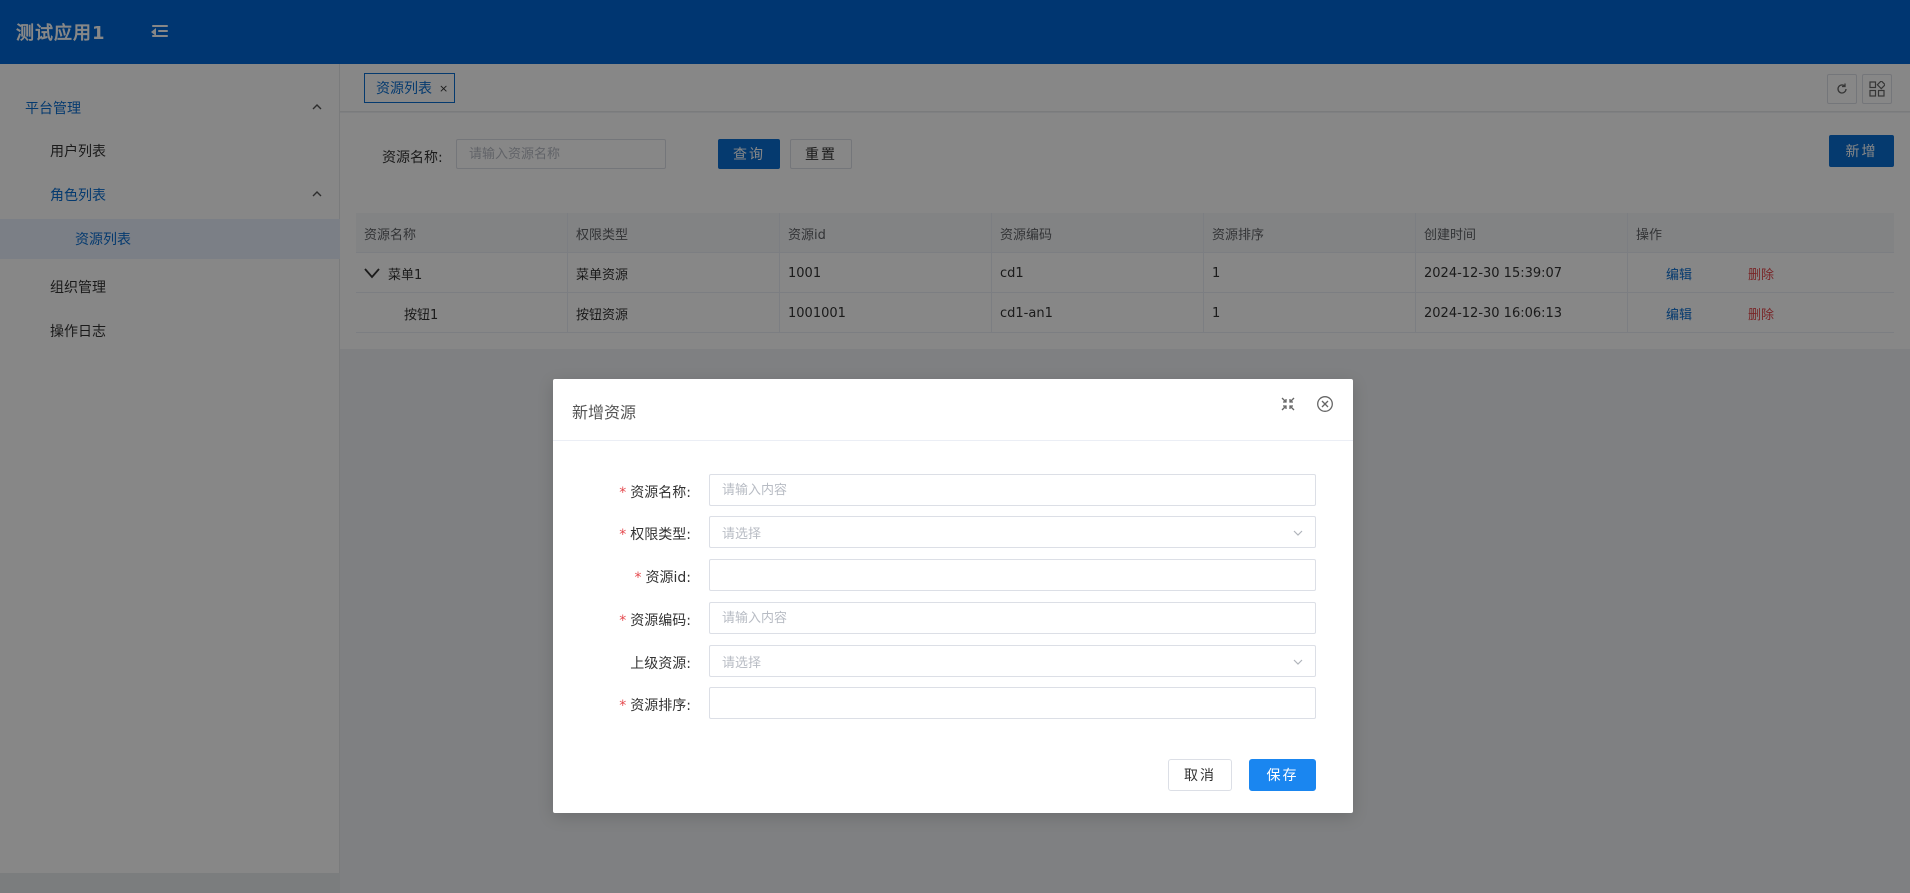 The image size is (1910, 893). I want to click on dialog-title: 新增资源, so click(604, 412).